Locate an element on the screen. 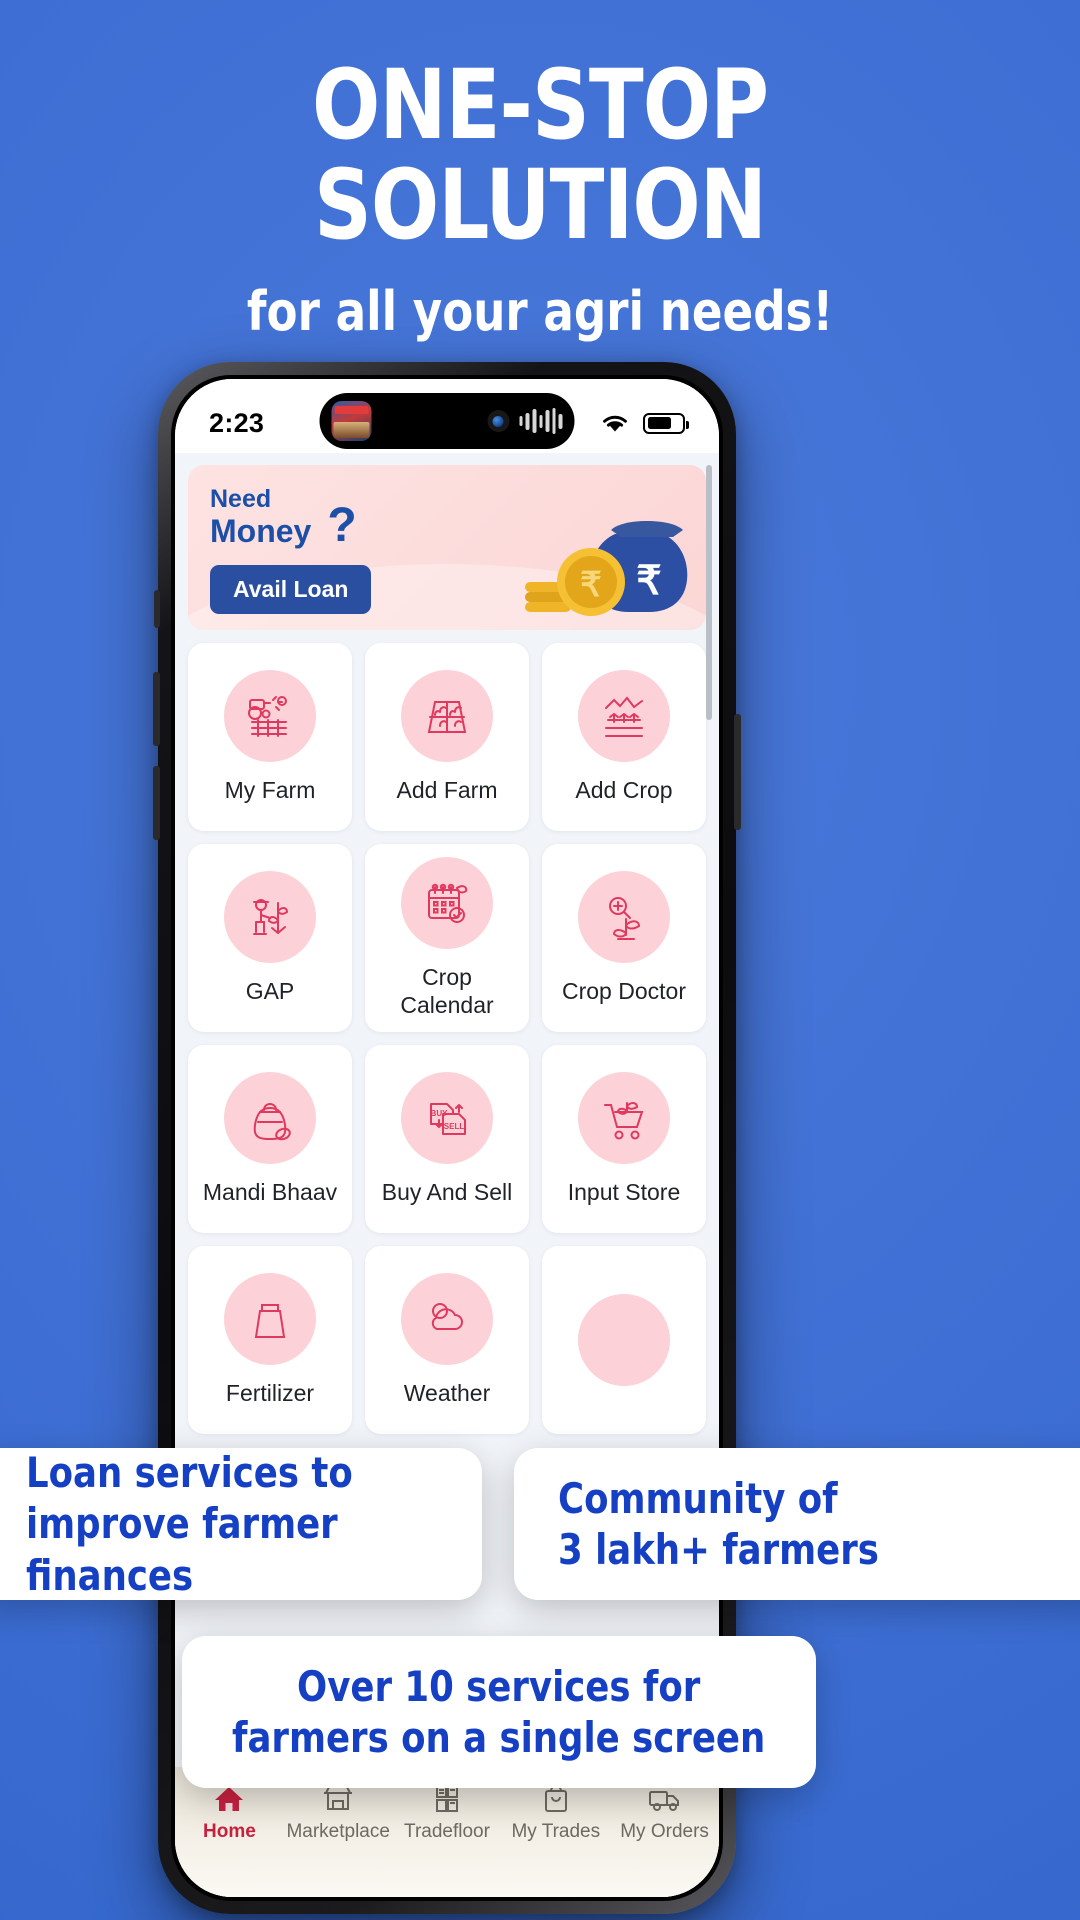 This screenshot has width=1080, height=1920. volume-up-button is located at coordinates (156, 709).